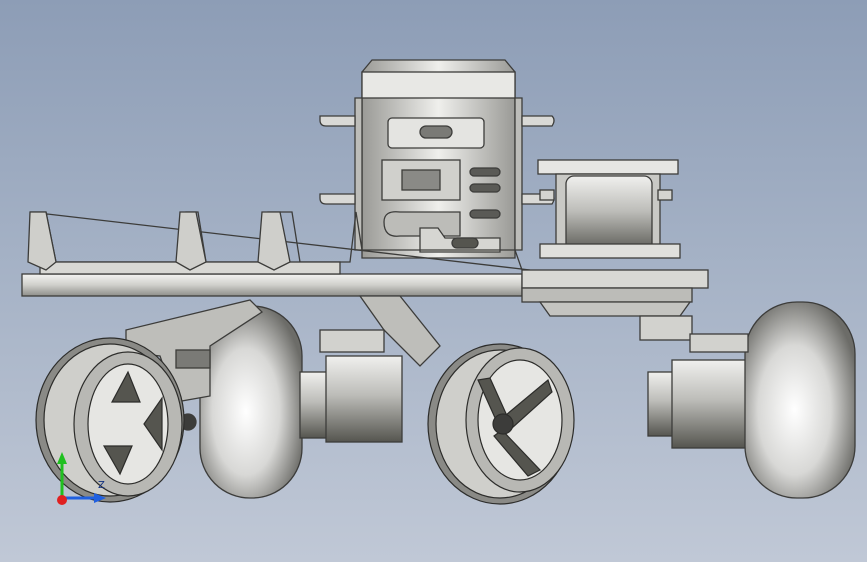  I want to click on z-axis-label: Z, so click(101, 485).